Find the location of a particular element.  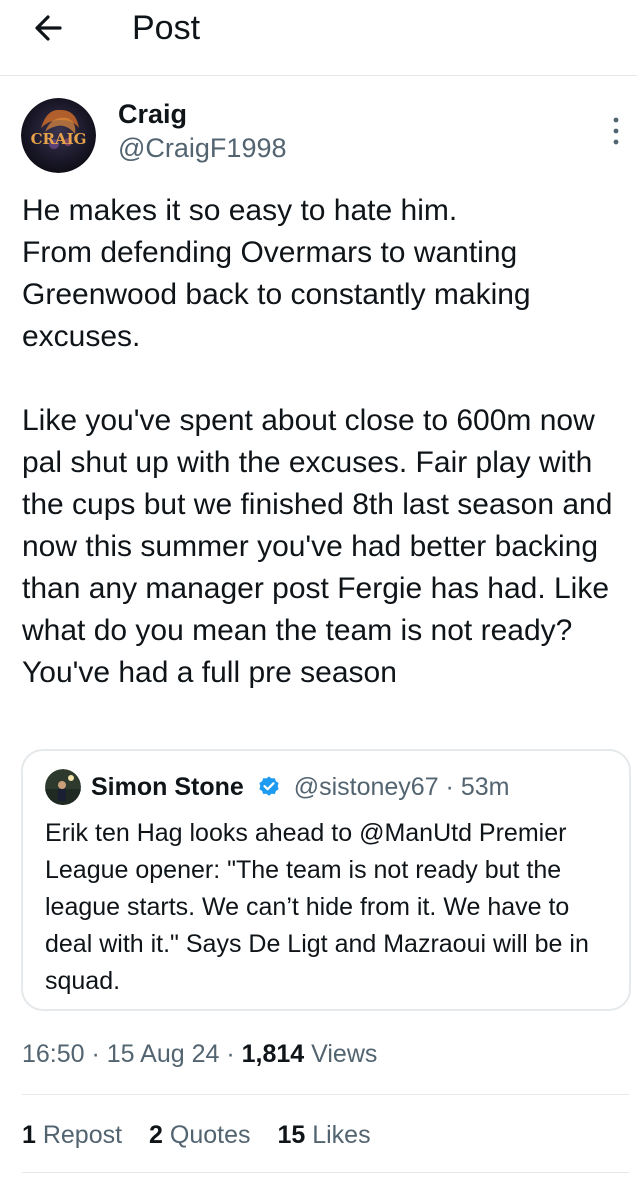

post-meta: 16:50 · 15 Aug 24 · 1,814 Views is located at coordinates (199, 1054).